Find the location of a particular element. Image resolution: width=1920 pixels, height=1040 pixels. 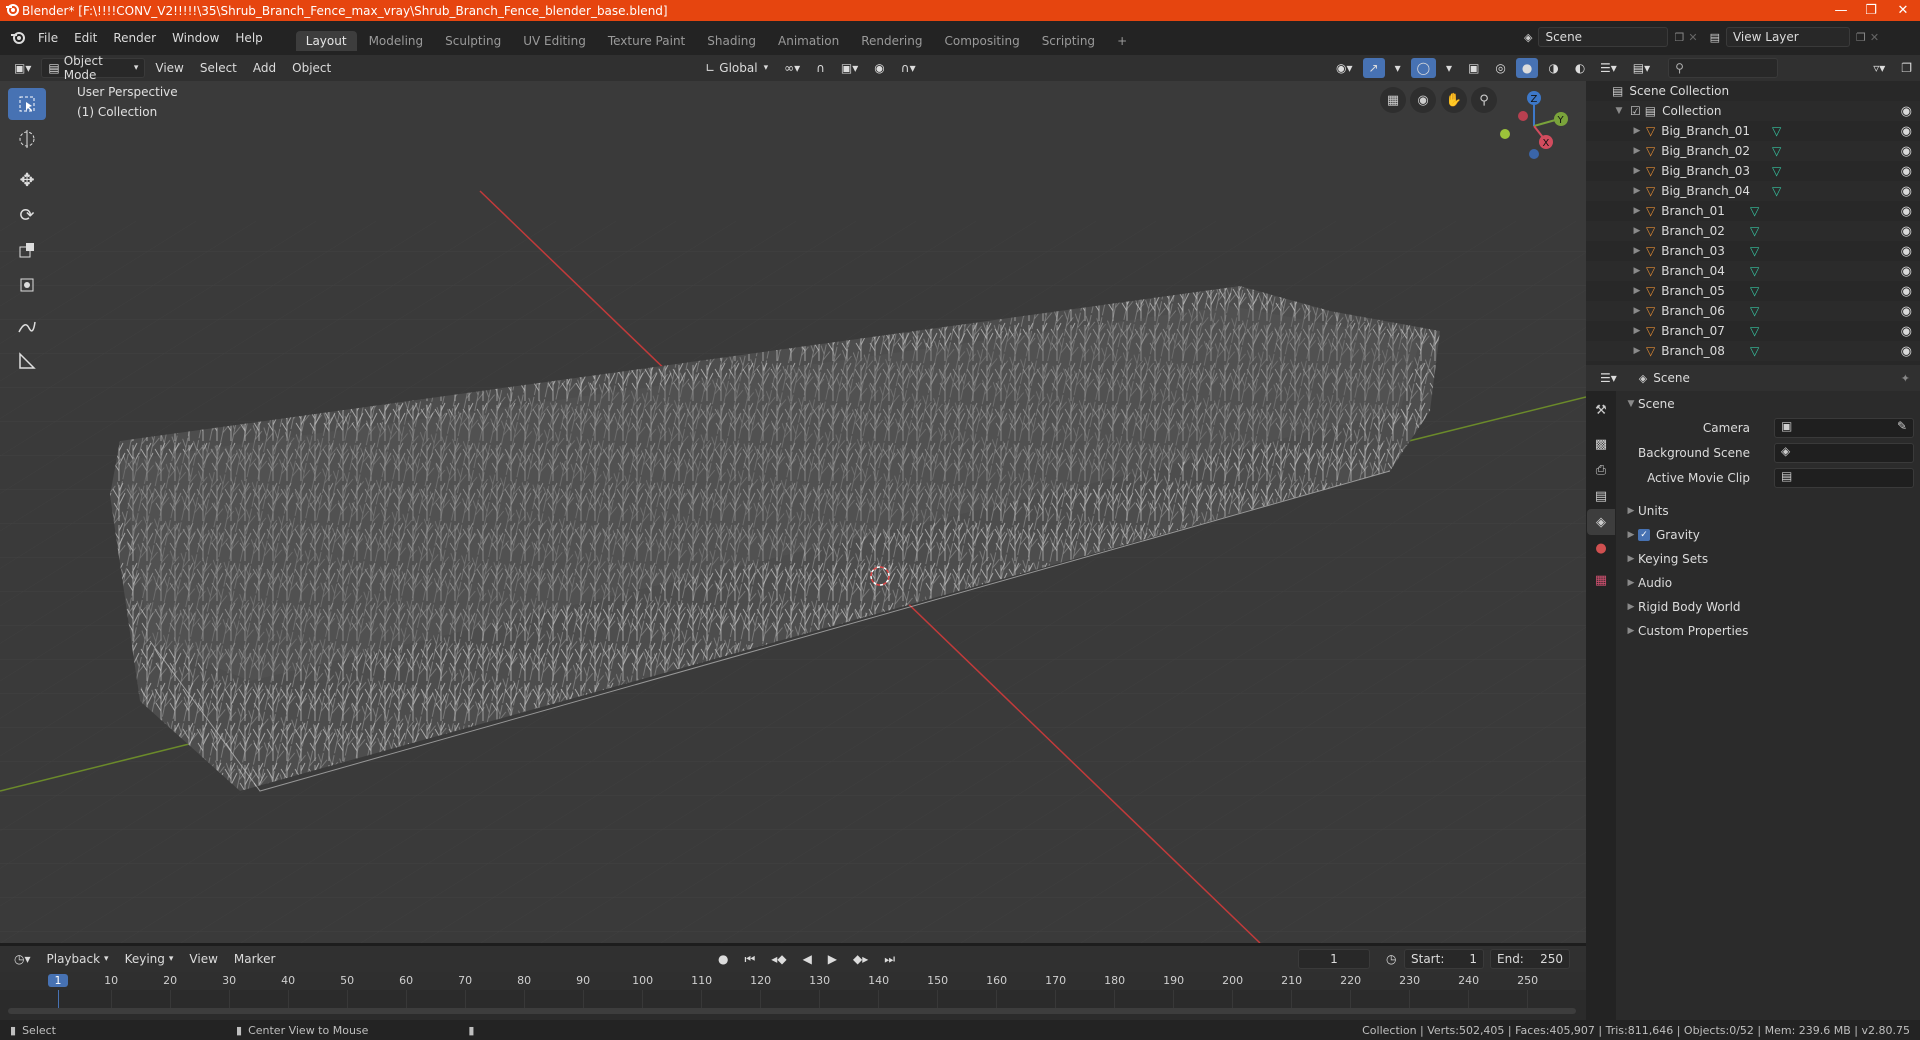

menu-render: Render is located at coordinates (134, 38).